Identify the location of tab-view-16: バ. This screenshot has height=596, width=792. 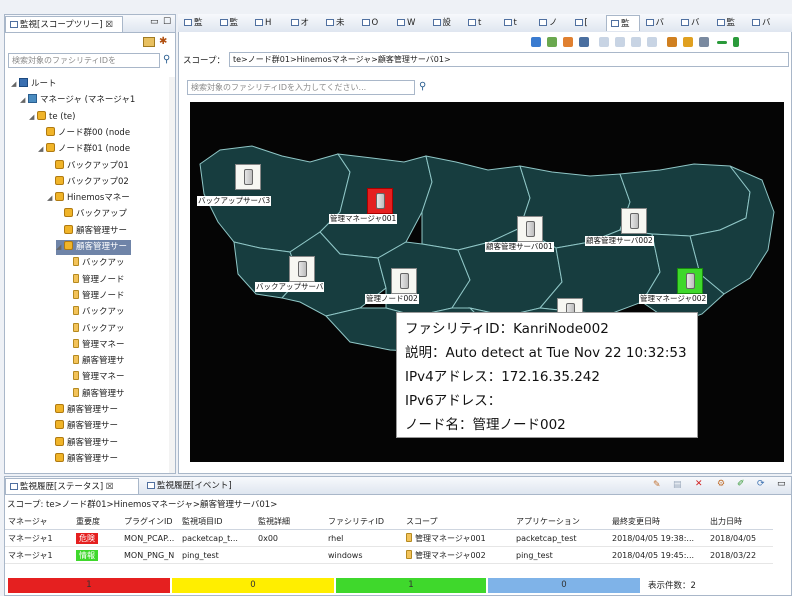
(765, 23).